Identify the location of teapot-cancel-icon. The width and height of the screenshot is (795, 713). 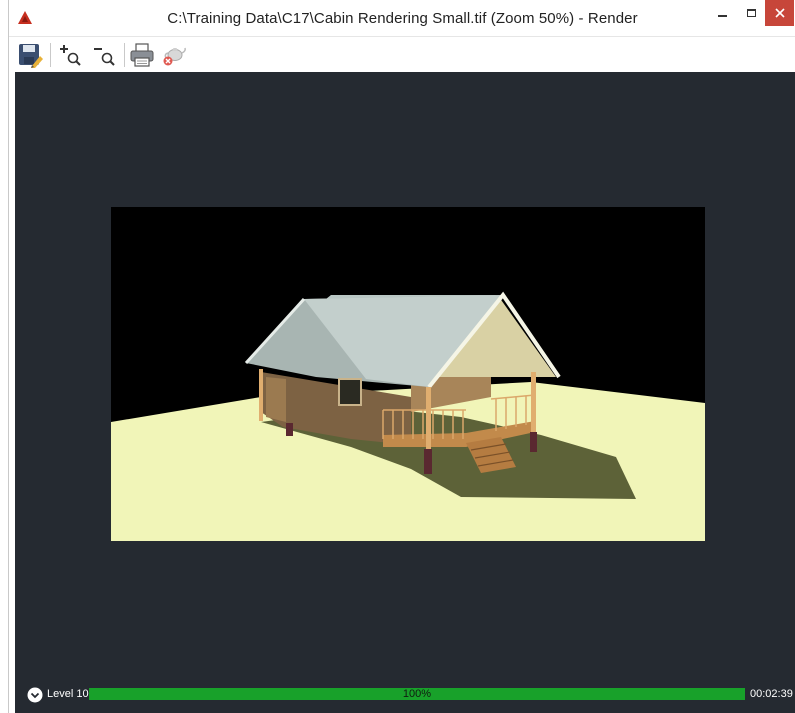
(174, 56).